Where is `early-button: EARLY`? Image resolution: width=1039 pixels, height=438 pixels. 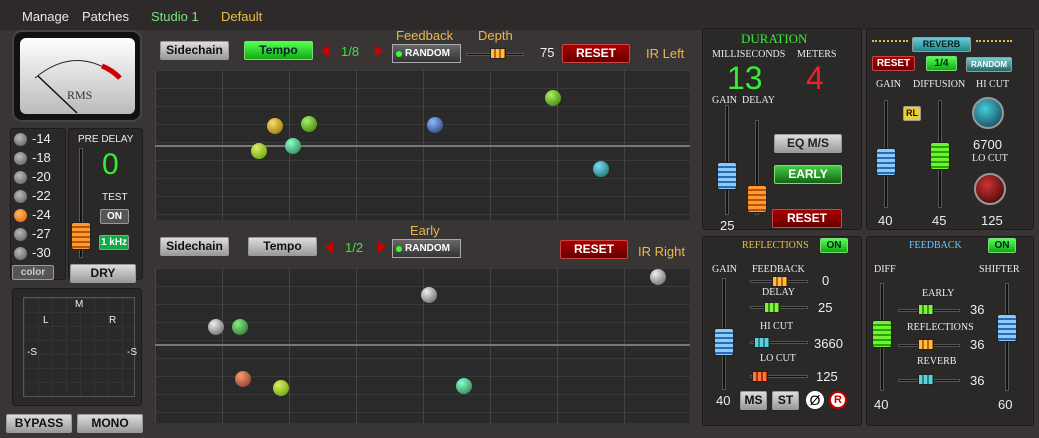 early-button: EARLY is located at coordinates (808, 174).